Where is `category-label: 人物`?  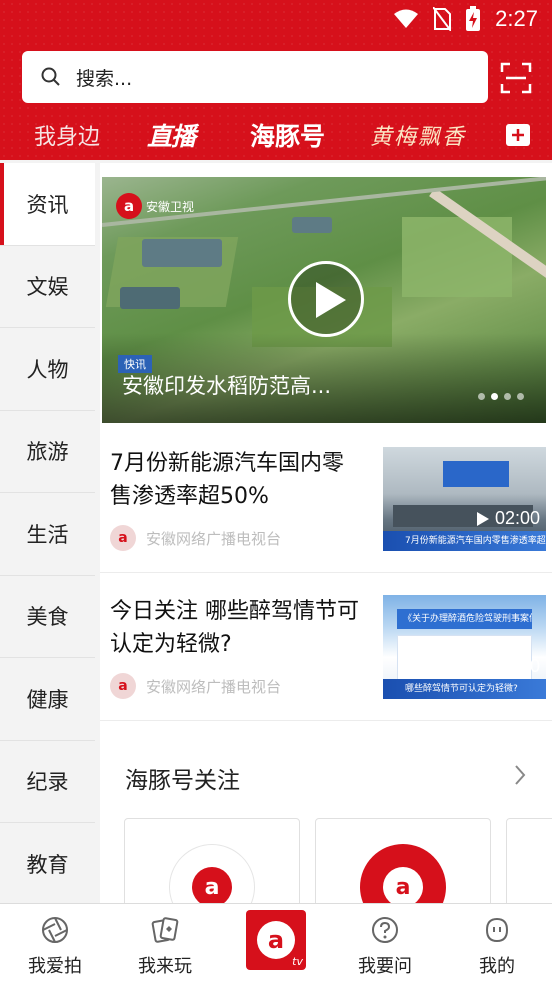 category-label: 人物 is located at coordinates (47, 369).